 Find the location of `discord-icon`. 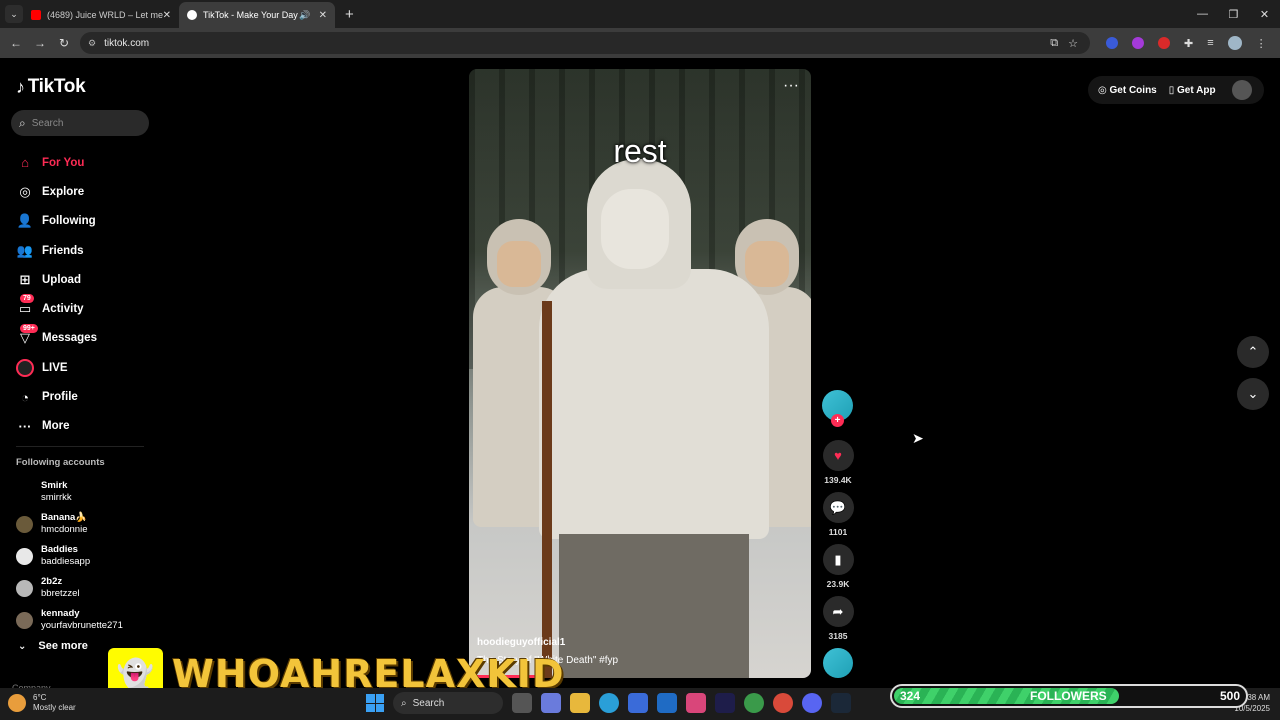

discord-icon is located at coordinates (812, 703).